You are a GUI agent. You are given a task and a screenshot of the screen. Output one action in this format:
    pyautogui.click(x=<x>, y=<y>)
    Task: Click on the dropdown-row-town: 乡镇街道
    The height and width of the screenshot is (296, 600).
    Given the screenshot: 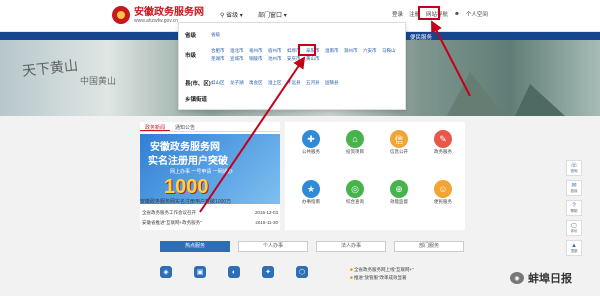 What is the action you would take?
    pyautogui.click(x=198, y=99)
    